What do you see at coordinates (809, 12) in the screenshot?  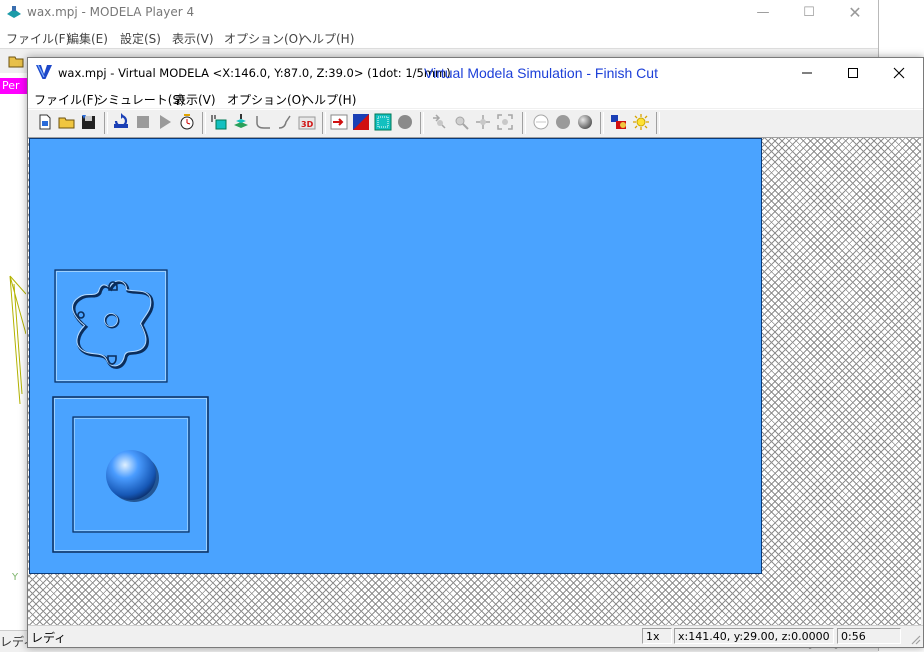 I see `bg-maximize-button: ☐` at bounding box center [809, 12].